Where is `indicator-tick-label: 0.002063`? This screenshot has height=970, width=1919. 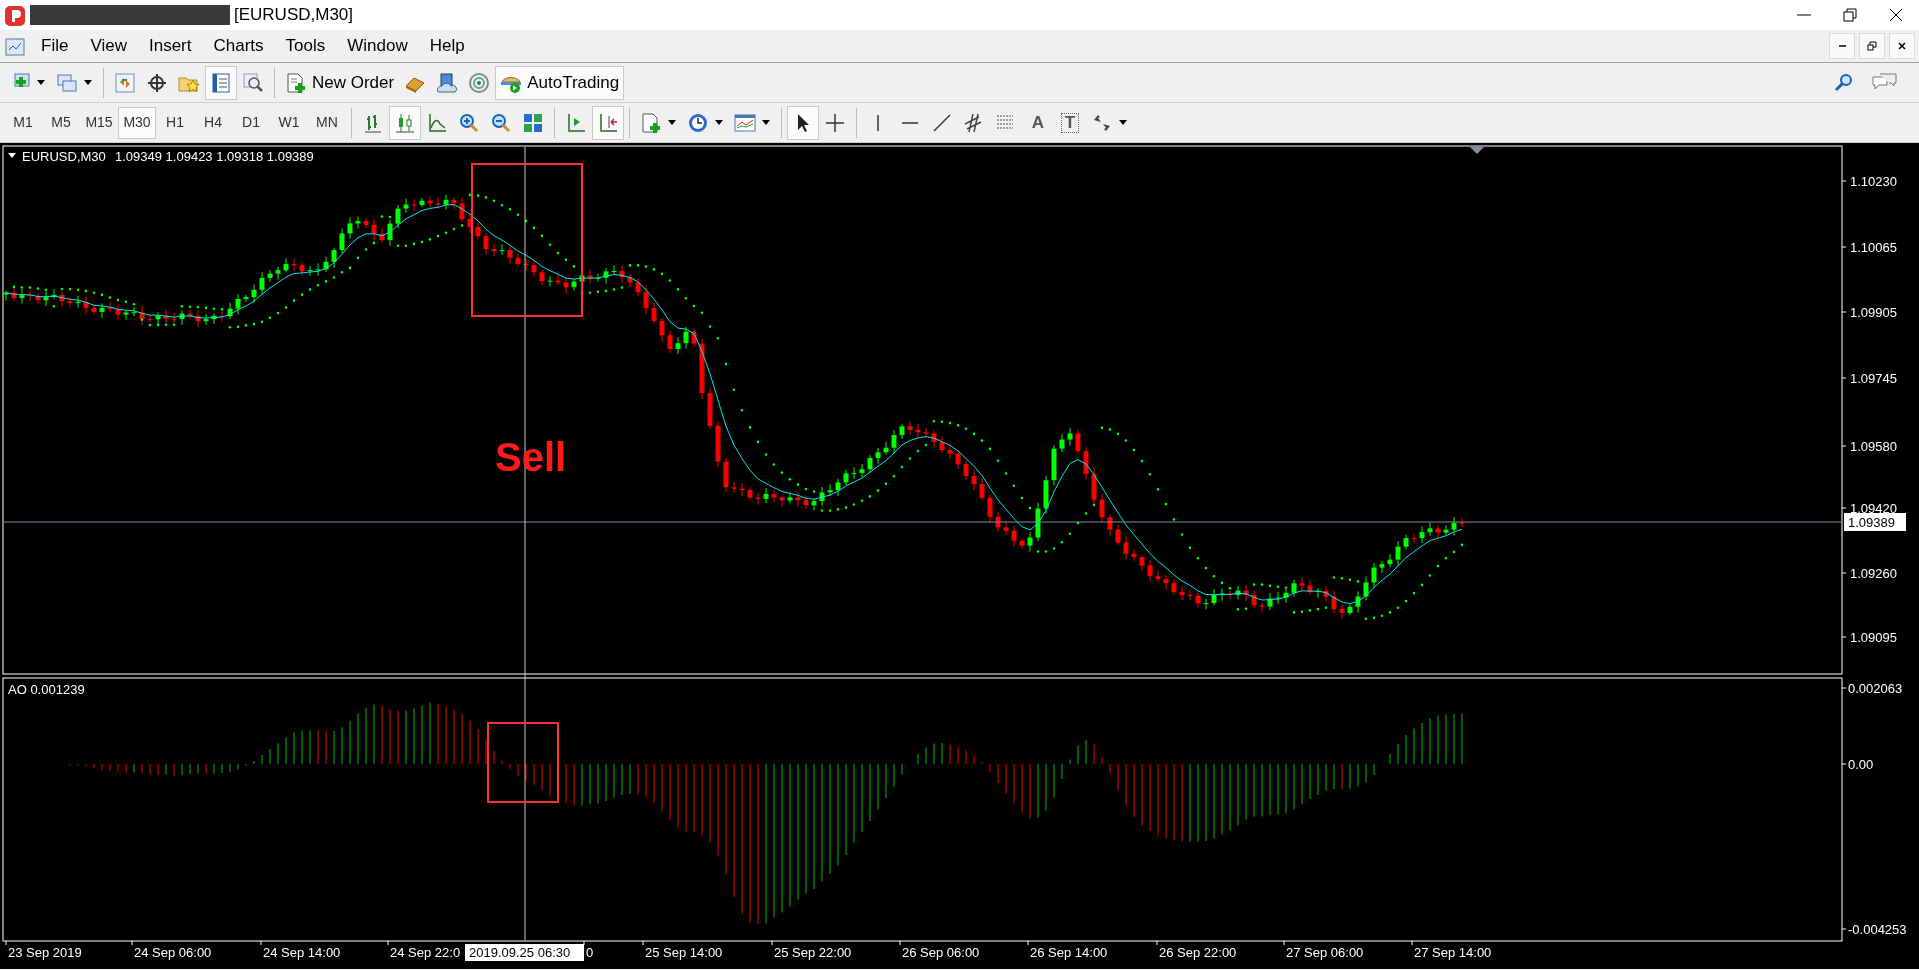
indicator-tick-label: 0.002063 is located at coordinates (1875, 688).